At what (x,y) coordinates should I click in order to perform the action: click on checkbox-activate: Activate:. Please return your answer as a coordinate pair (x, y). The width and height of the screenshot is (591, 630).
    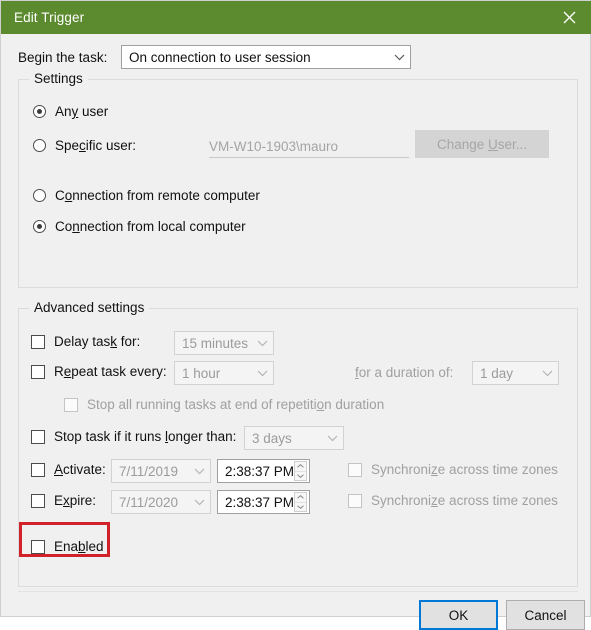
    Looking at the image, I should click on (68, 469).